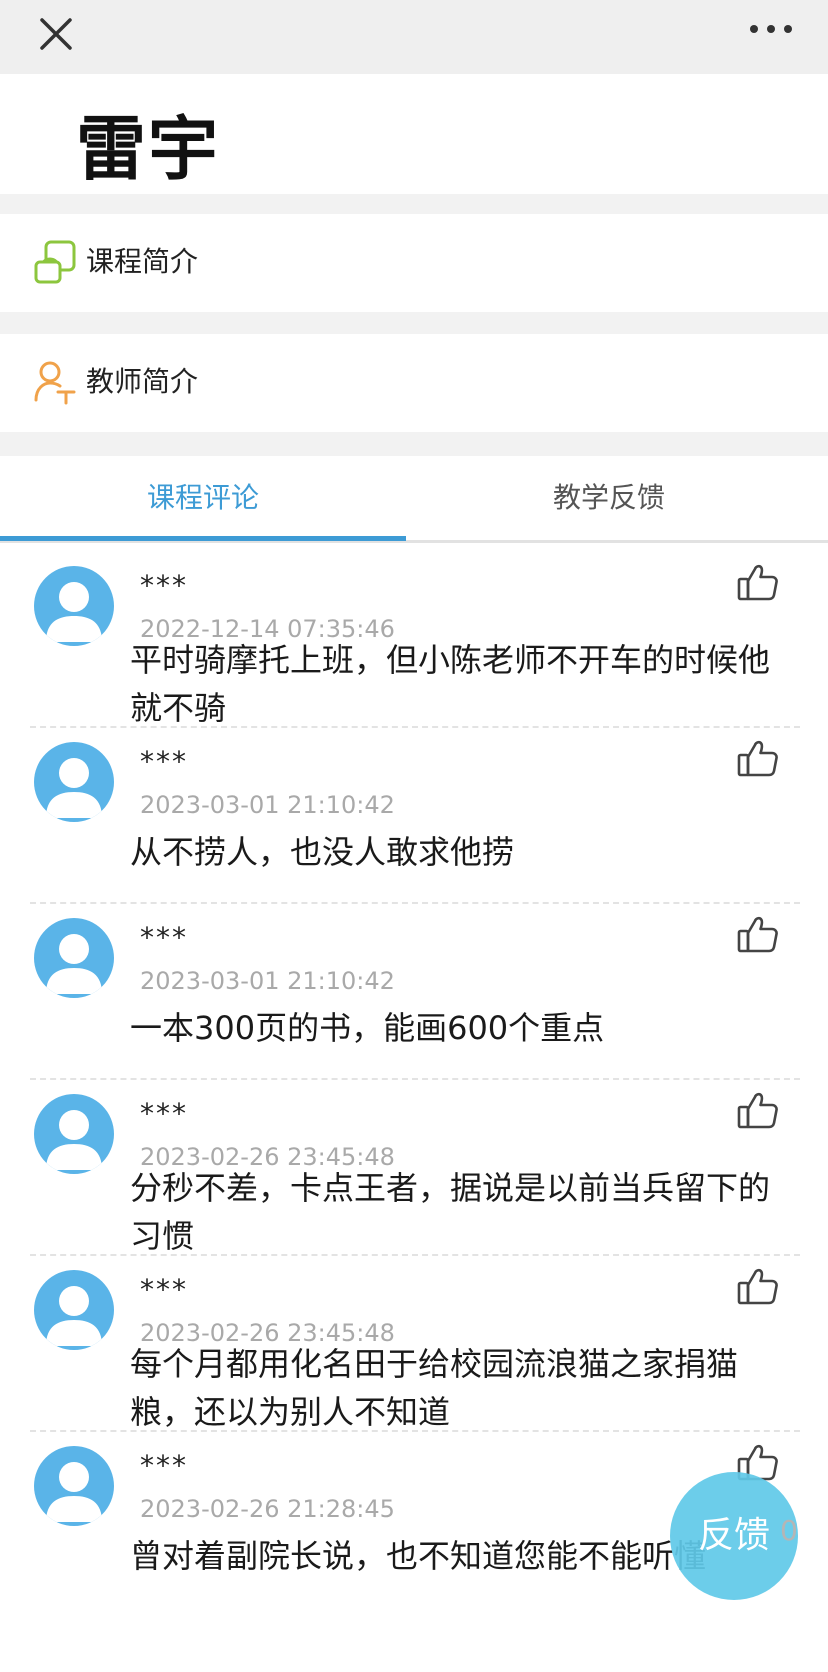 The width and height of the screenshot is (828, 1672). I want to click on tab-course-comments: 课程评论, so click(203, 498).